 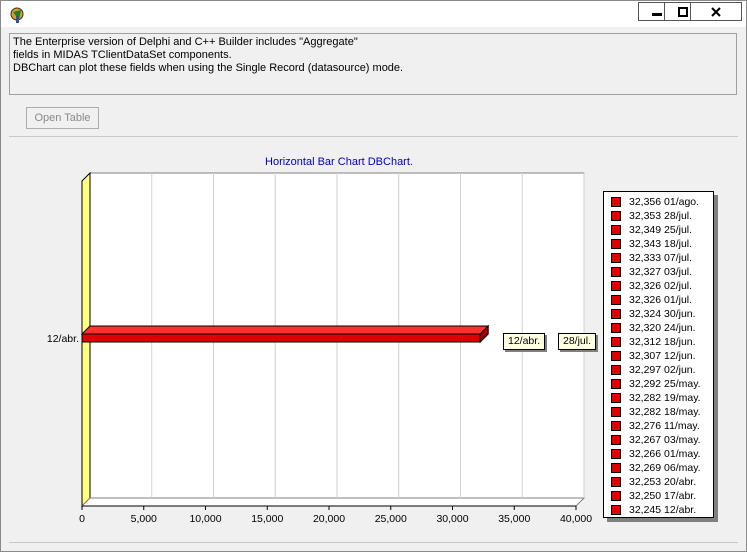 I want to click on legend-item: 32,327 03/jul., so click(x=658, y=272).